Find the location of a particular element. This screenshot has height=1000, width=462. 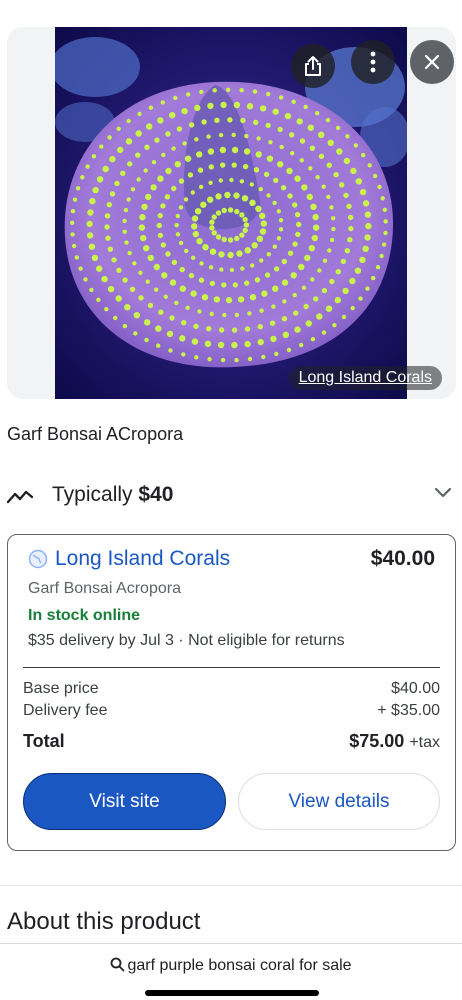

search-bar: garf purple bonsai coral for sale is located at coordinates (231, 971).